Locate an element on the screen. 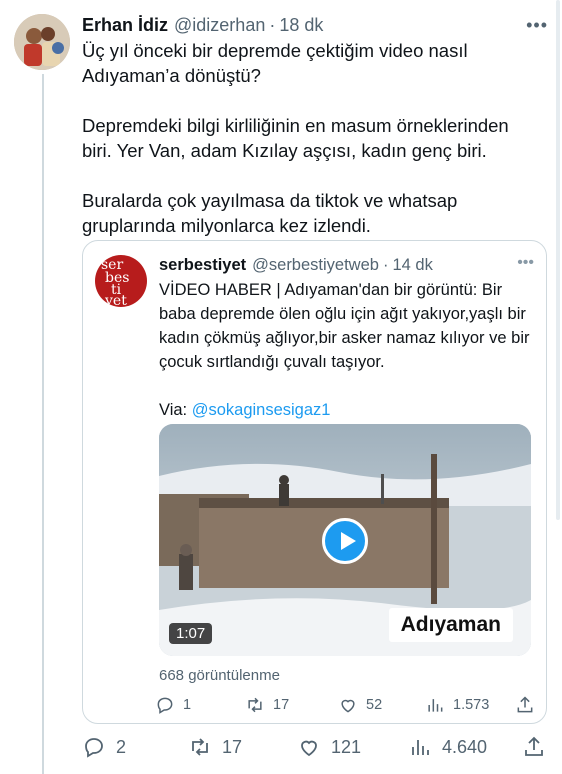 This screenshot has width=562, height=774. quote-retweet-button: 17 is located at coordinates (267, 705).